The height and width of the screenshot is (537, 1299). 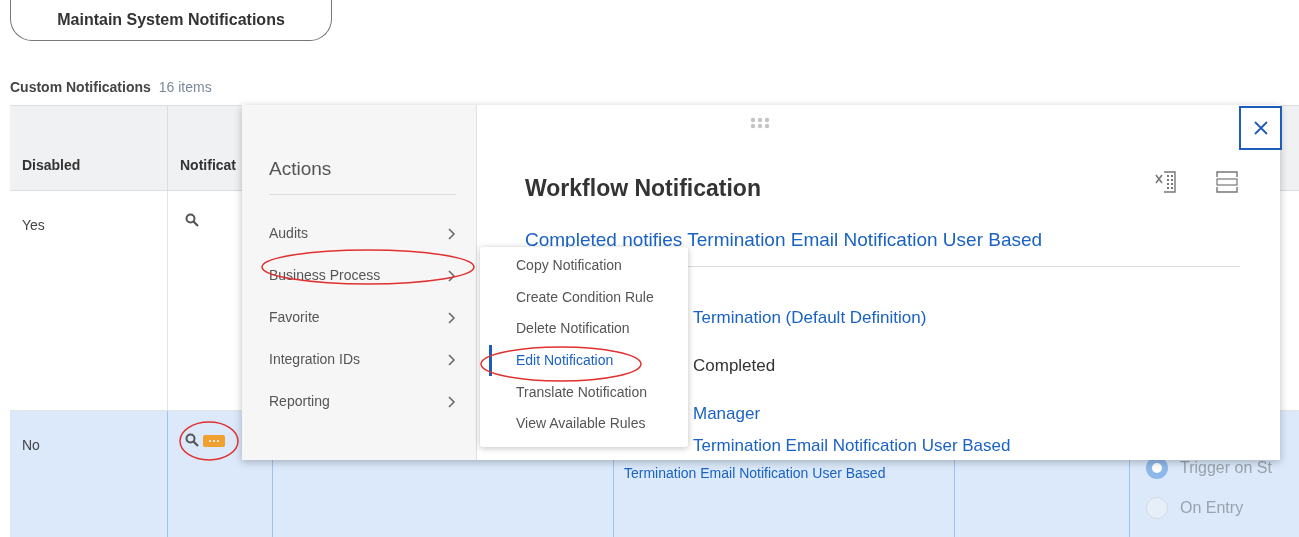 What do you see at coordinates (734, 366) in the screenshot?
I see `field-value: Completed` at bounding box center [734, 366].